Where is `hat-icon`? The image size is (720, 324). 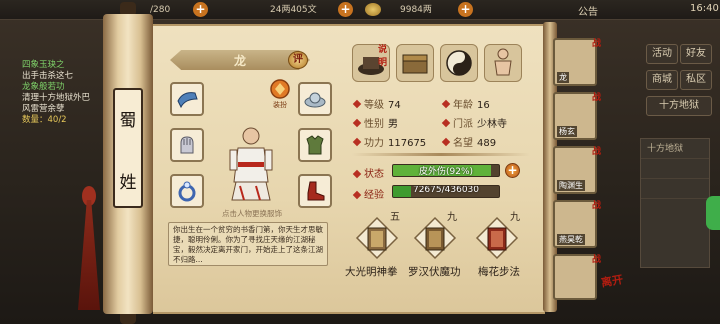
hat-icon is located at coordinates (315, 100).